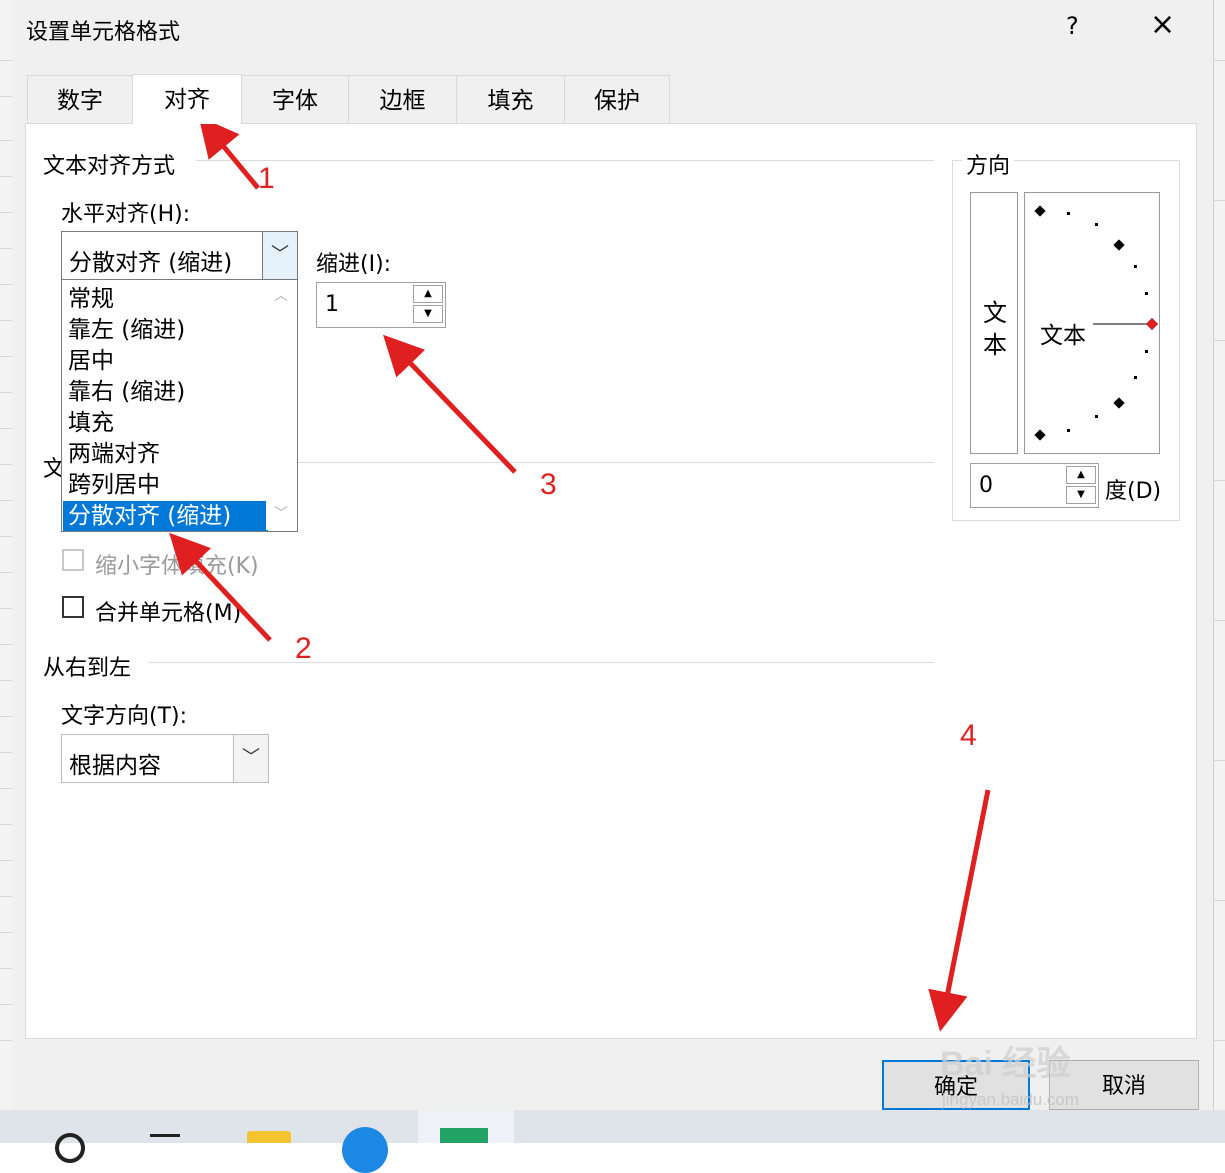  I want to click on list-item: 常规, so click(91, 299).